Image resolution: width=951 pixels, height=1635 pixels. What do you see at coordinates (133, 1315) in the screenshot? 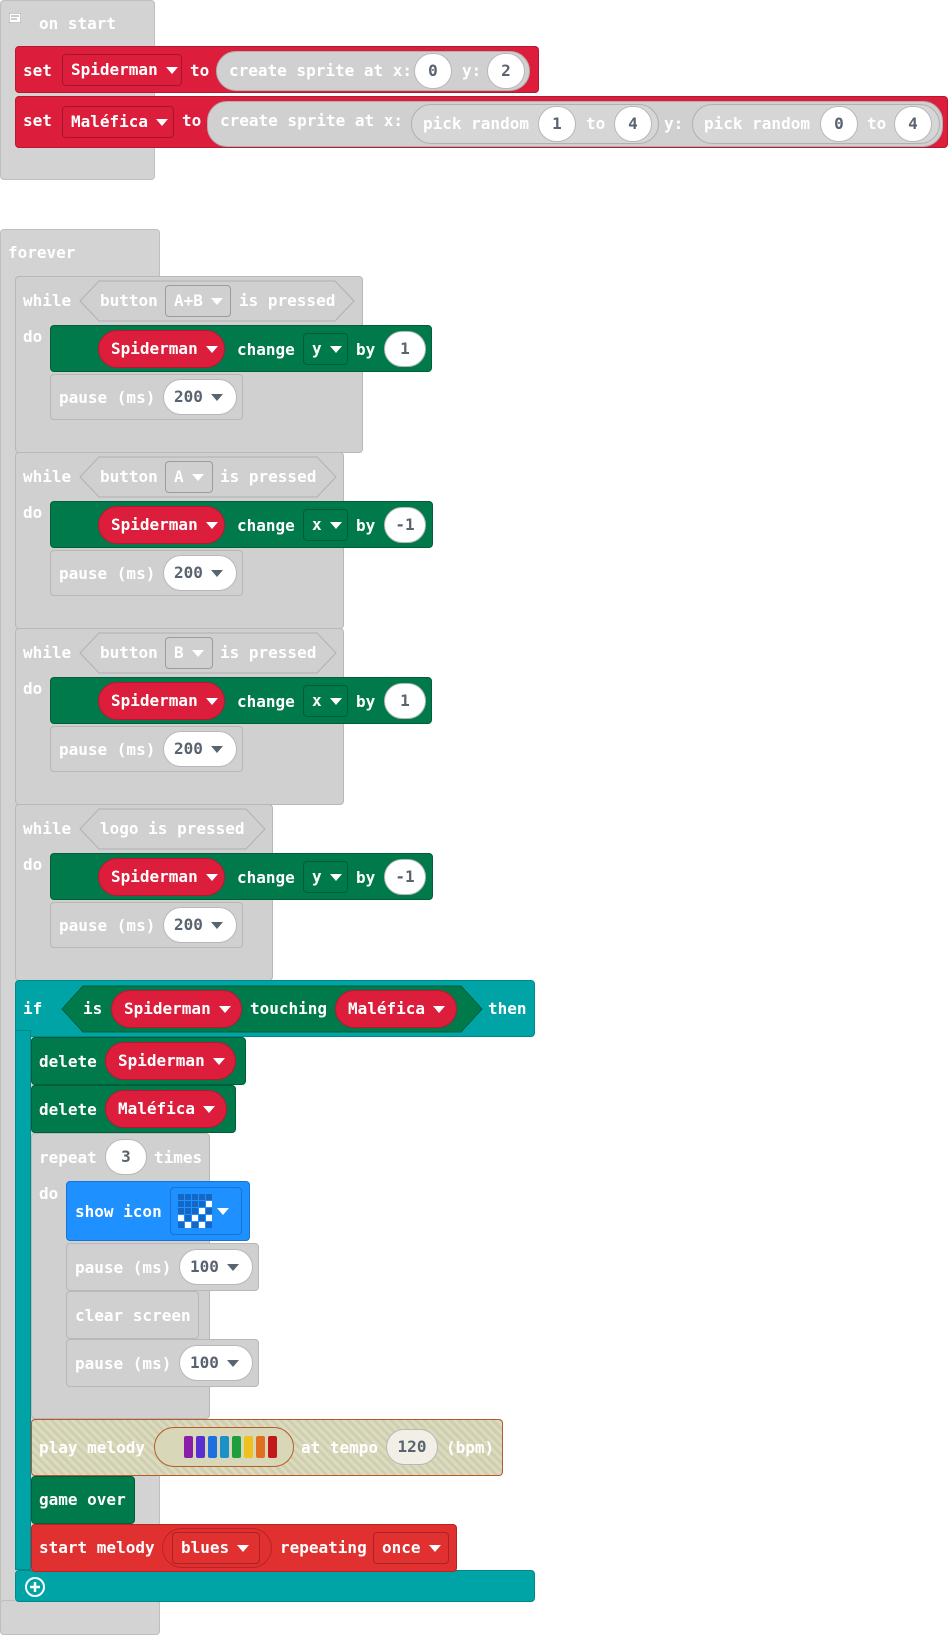
I see `clear-screen-label: clear screen` at bounding box center [133, 1315].